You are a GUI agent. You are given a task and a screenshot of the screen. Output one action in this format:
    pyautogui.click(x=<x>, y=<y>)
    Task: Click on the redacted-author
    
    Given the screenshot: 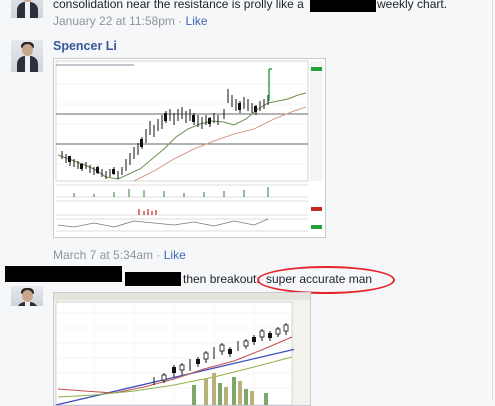 What is the action you would take?
    pyautogui.click(x=63, y=274)
    